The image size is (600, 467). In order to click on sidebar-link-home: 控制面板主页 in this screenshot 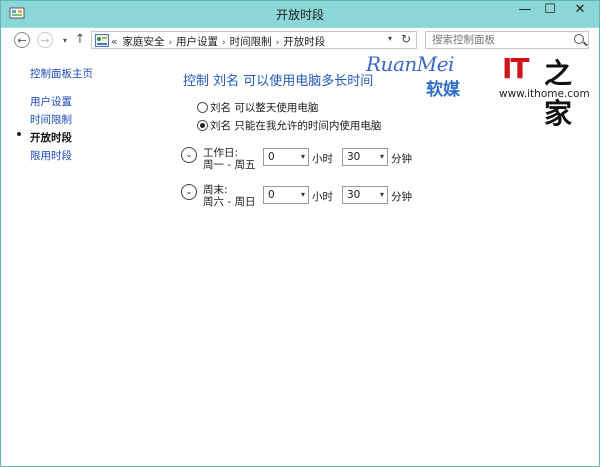, I will do `click(61, 73)`.